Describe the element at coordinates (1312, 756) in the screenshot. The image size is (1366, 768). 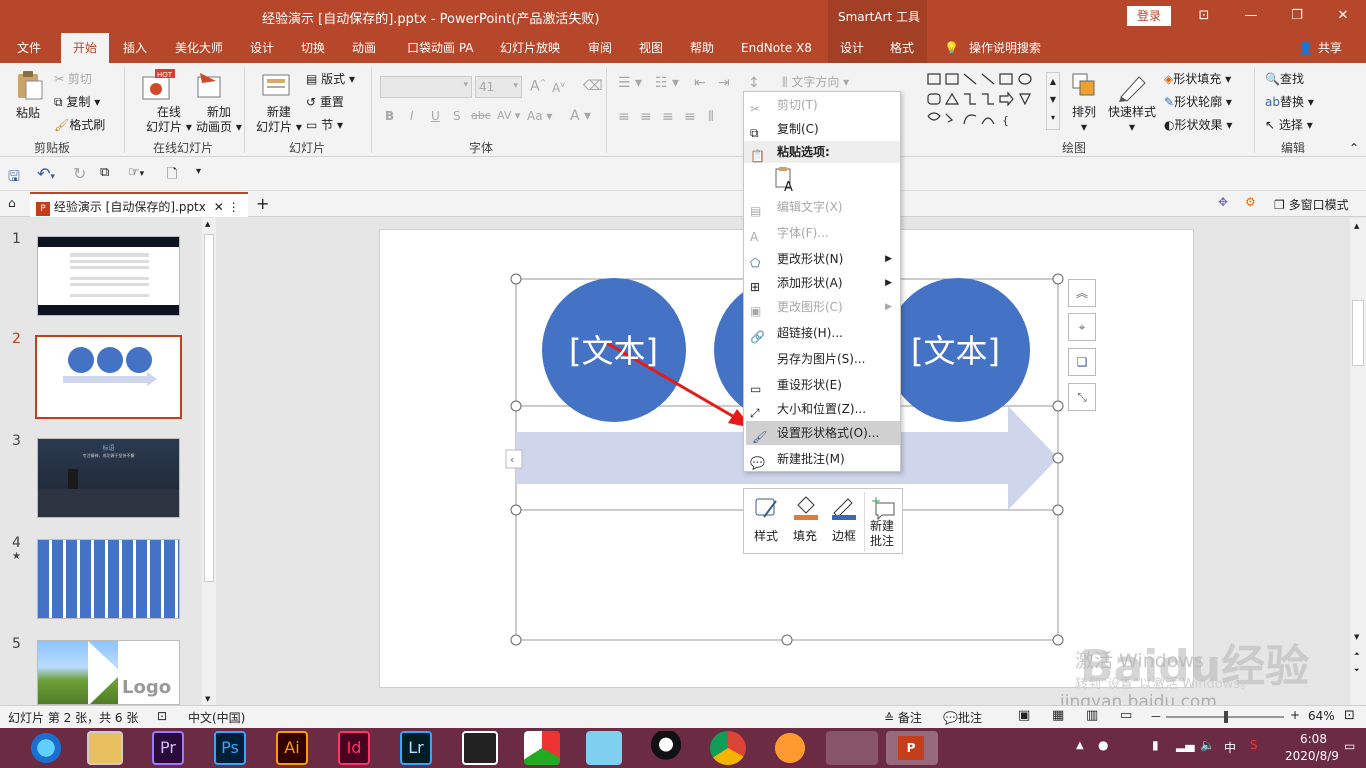
I see `clock-date: 2020/8/9` at that location.